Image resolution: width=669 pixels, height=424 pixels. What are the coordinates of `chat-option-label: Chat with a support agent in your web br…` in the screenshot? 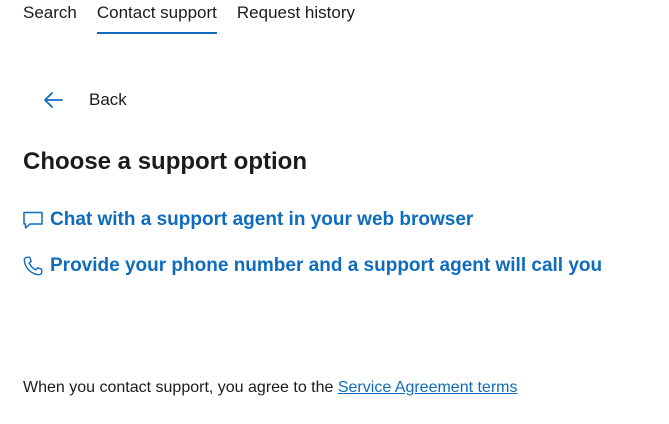 It's located at (262, 219).